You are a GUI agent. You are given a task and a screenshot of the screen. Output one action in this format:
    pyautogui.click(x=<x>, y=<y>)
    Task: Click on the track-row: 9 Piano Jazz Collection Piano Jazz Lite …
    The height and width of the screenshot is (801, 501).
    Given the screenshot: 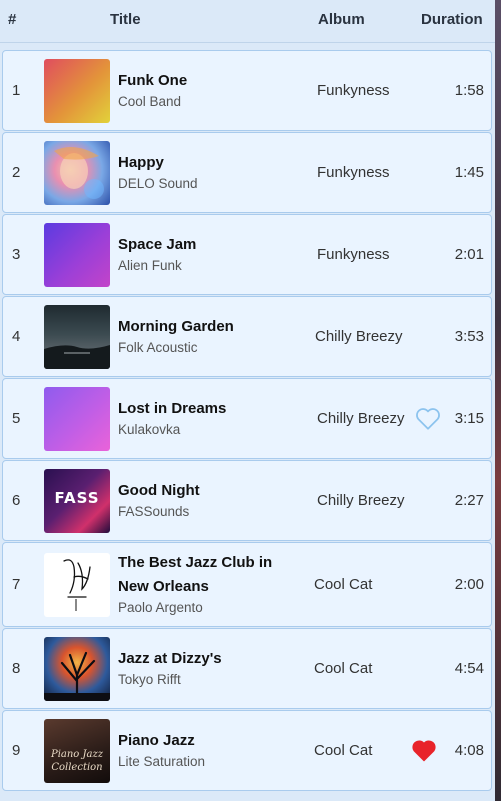 What is the action you would take?
    pyautogui.click(x=247, y=750)
    